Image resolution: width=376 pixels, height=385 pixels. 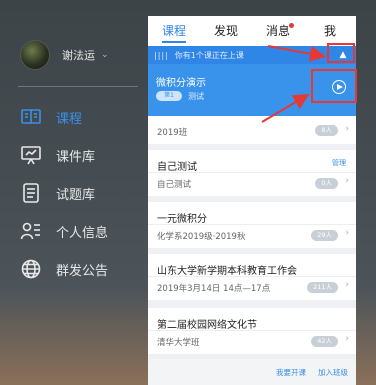 I want to click on tab-me: 我, so click(x=330, y=31).